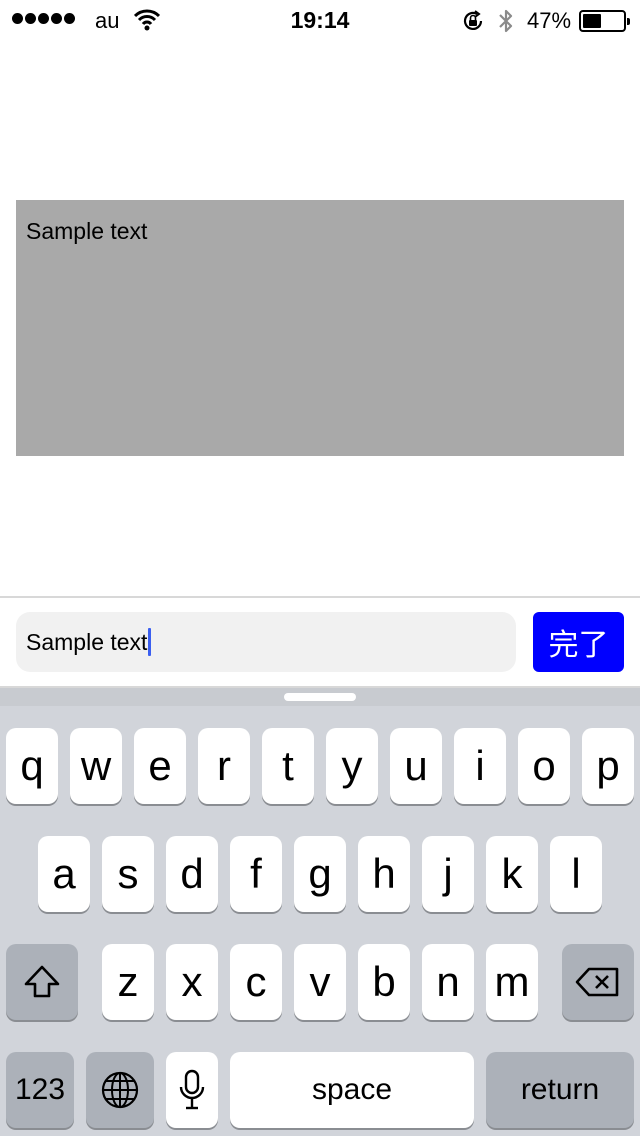 This screenshot has width=640, height=1136. I want to click on text-cursor, so click(150, 642).